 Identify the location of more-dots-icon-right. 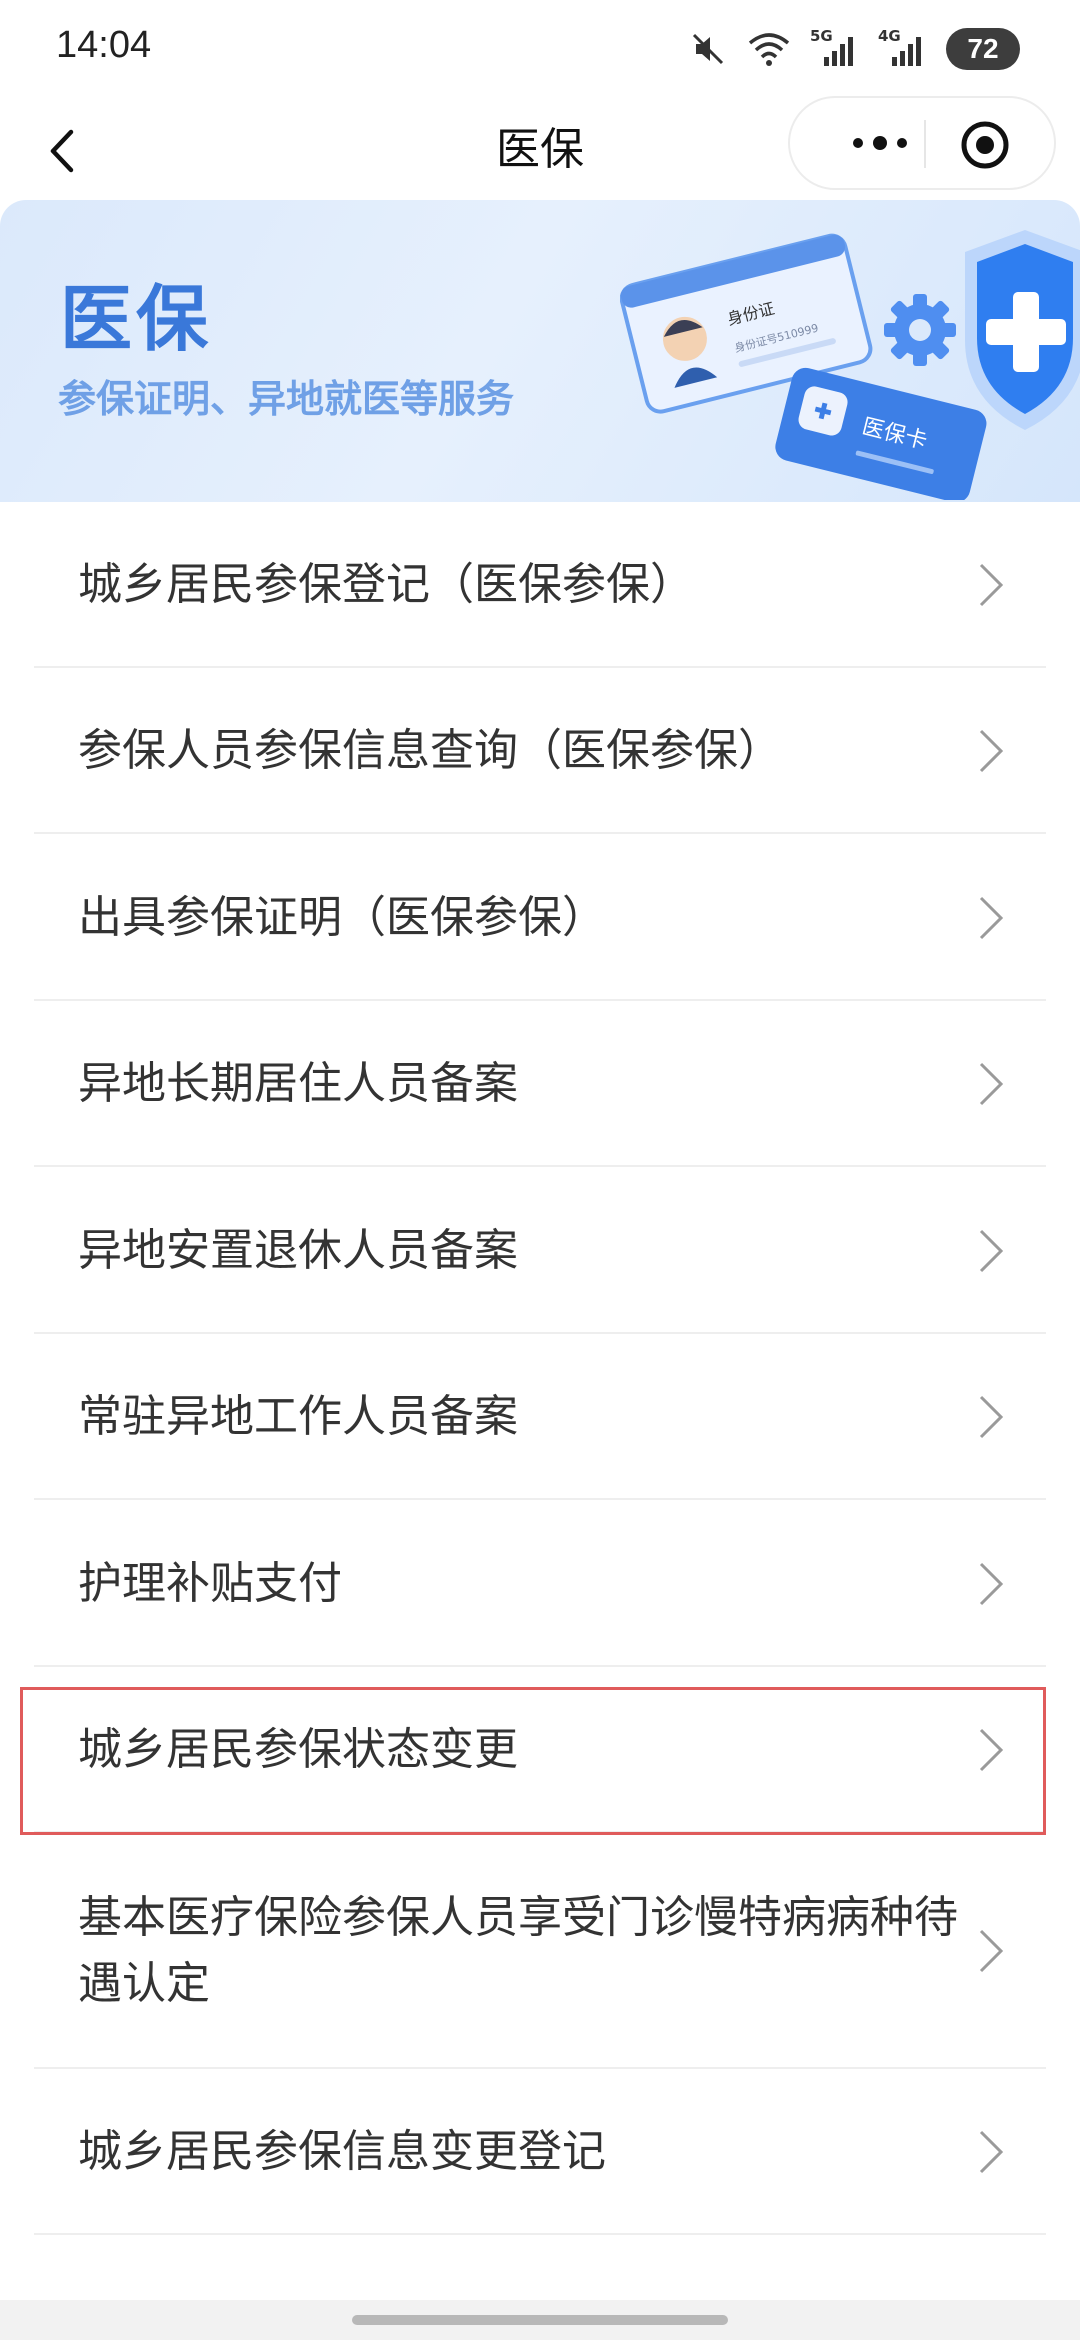
(902, 143).